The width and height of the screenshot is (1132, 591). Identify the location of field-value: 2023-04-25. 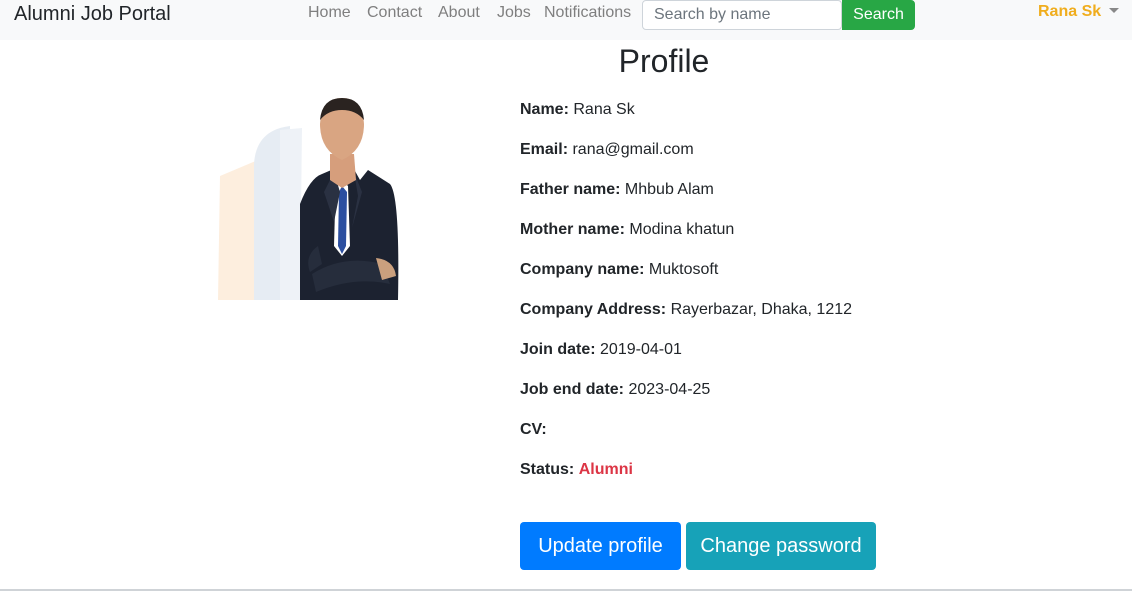
(669, 389).